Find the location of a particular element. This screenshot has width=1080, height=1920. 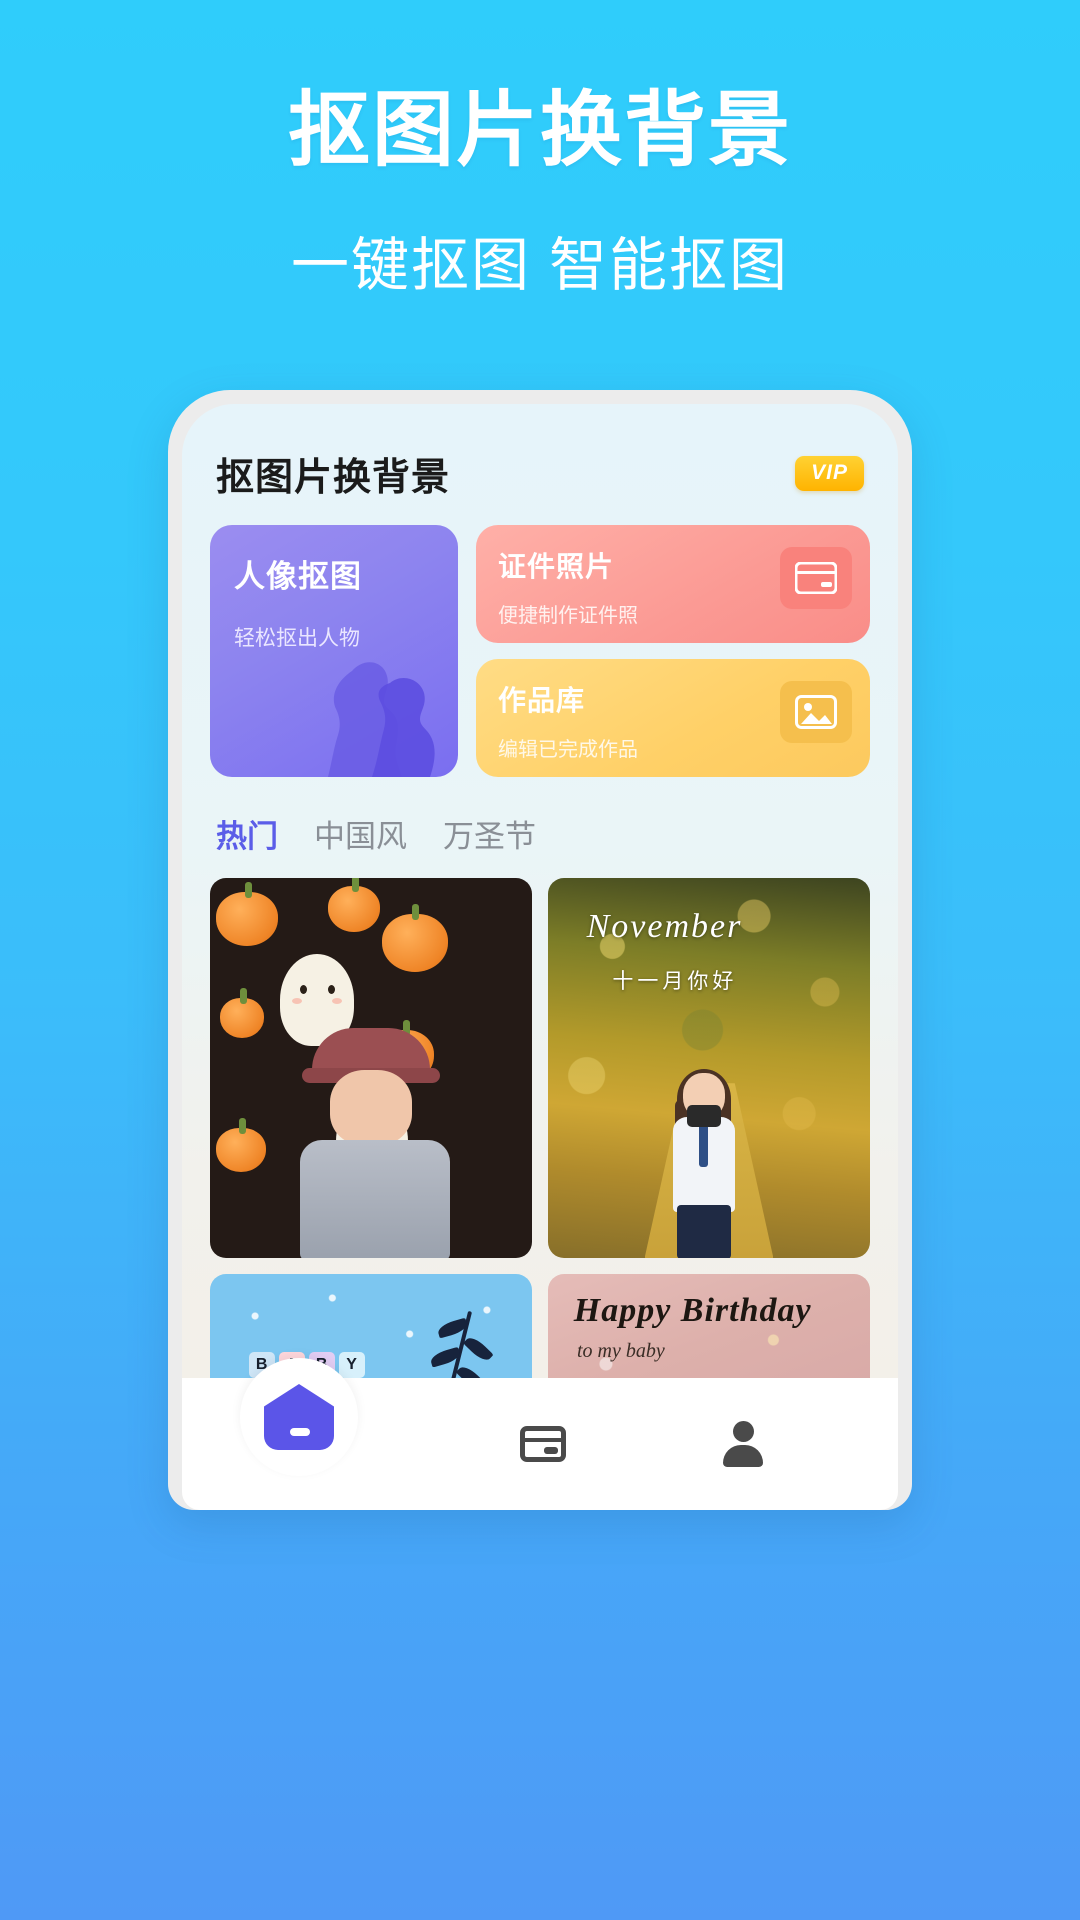

feature-subtitle: 轻松抠出人物 is located at coordinates (297, 638).